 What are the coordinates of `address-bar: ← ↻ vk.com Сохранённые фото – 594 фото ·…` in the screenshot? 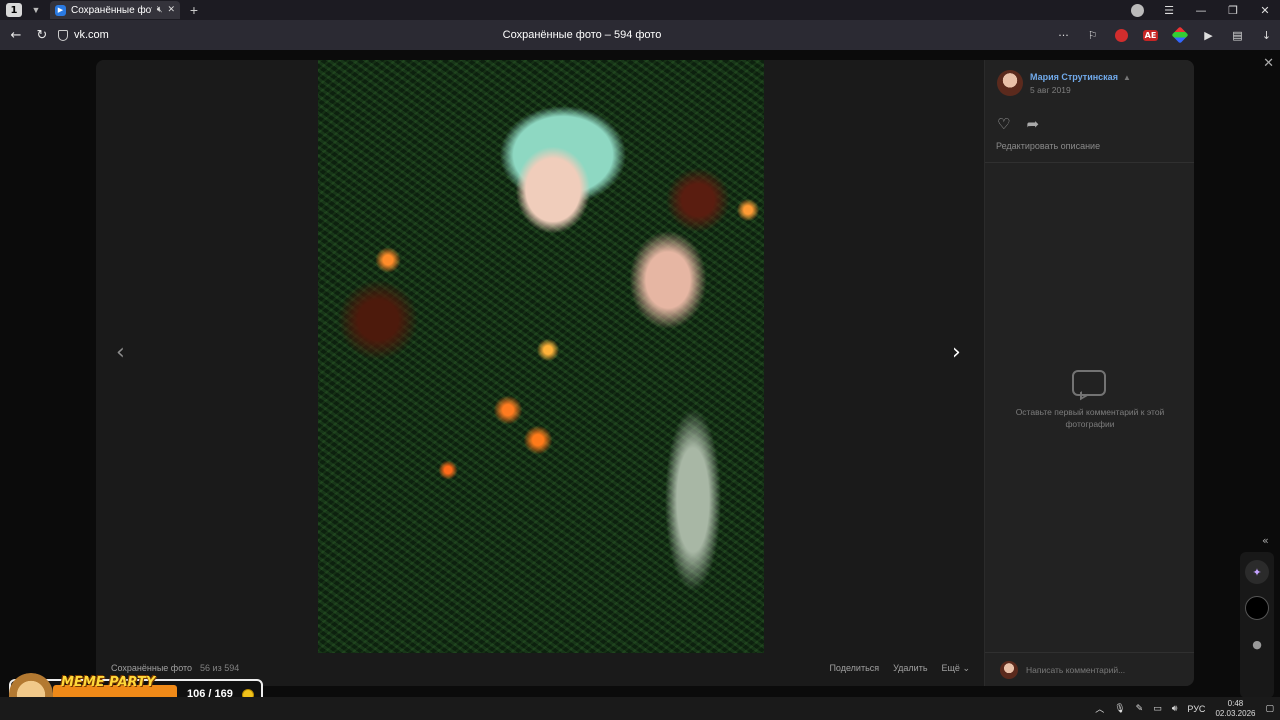 It's located at (640, 35).